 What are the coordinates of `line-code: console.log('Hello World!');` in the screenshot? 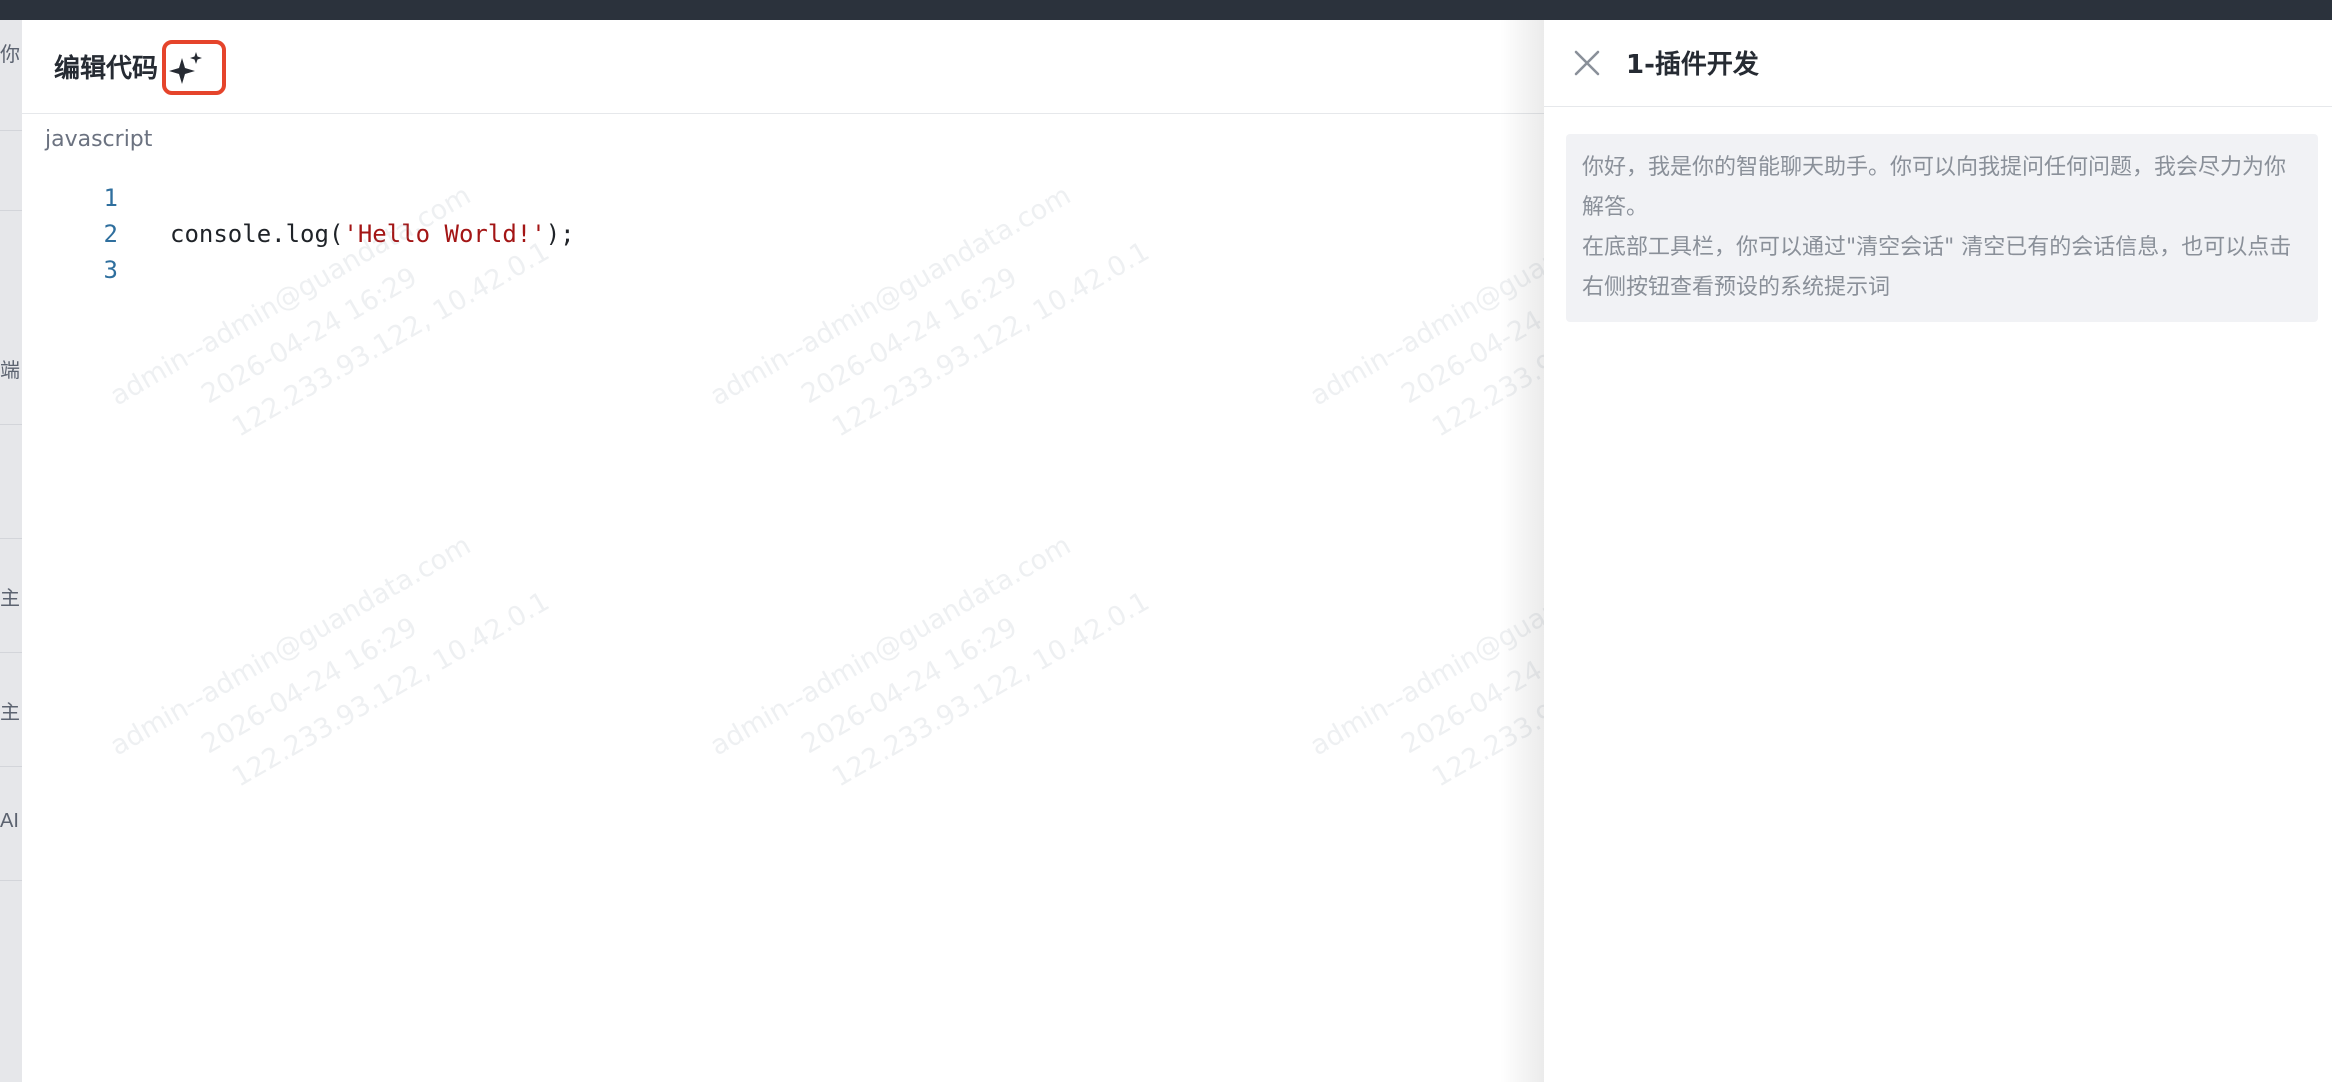 It's located at (372, 234).